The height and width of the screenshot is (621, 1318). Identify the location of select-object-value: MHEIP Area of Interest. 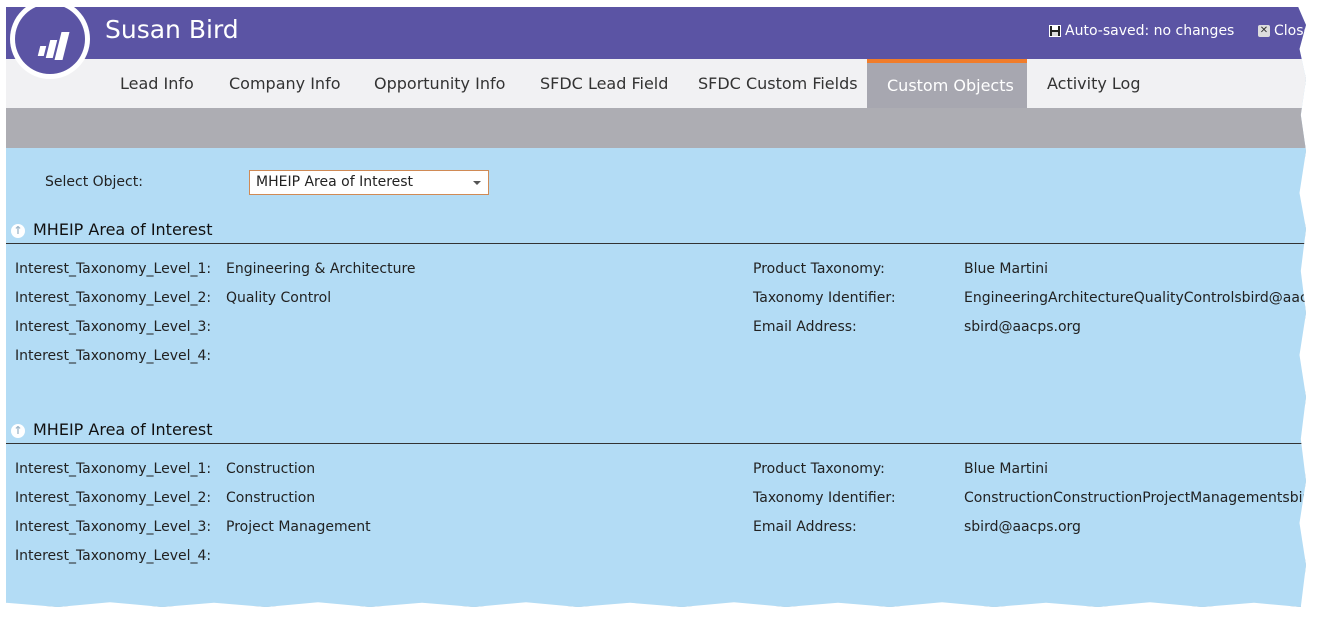
(335, 182).